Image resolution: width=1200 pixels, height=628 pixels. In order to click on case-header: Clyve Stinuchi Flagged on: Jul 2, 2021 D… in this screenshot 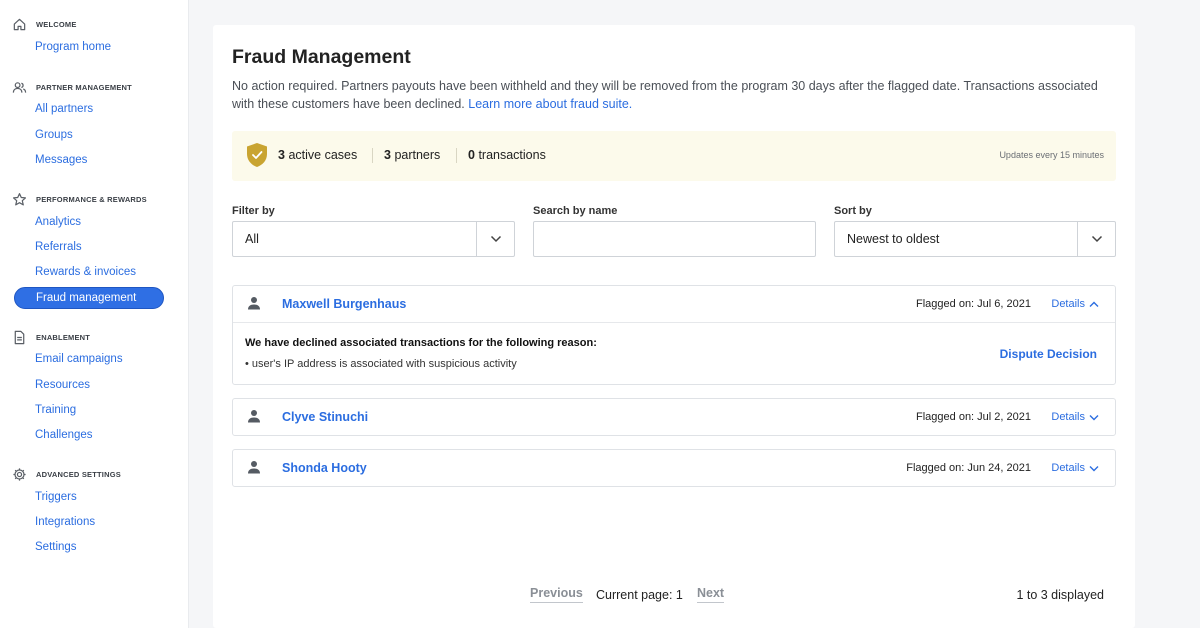, I will do `click(674, 417)`.